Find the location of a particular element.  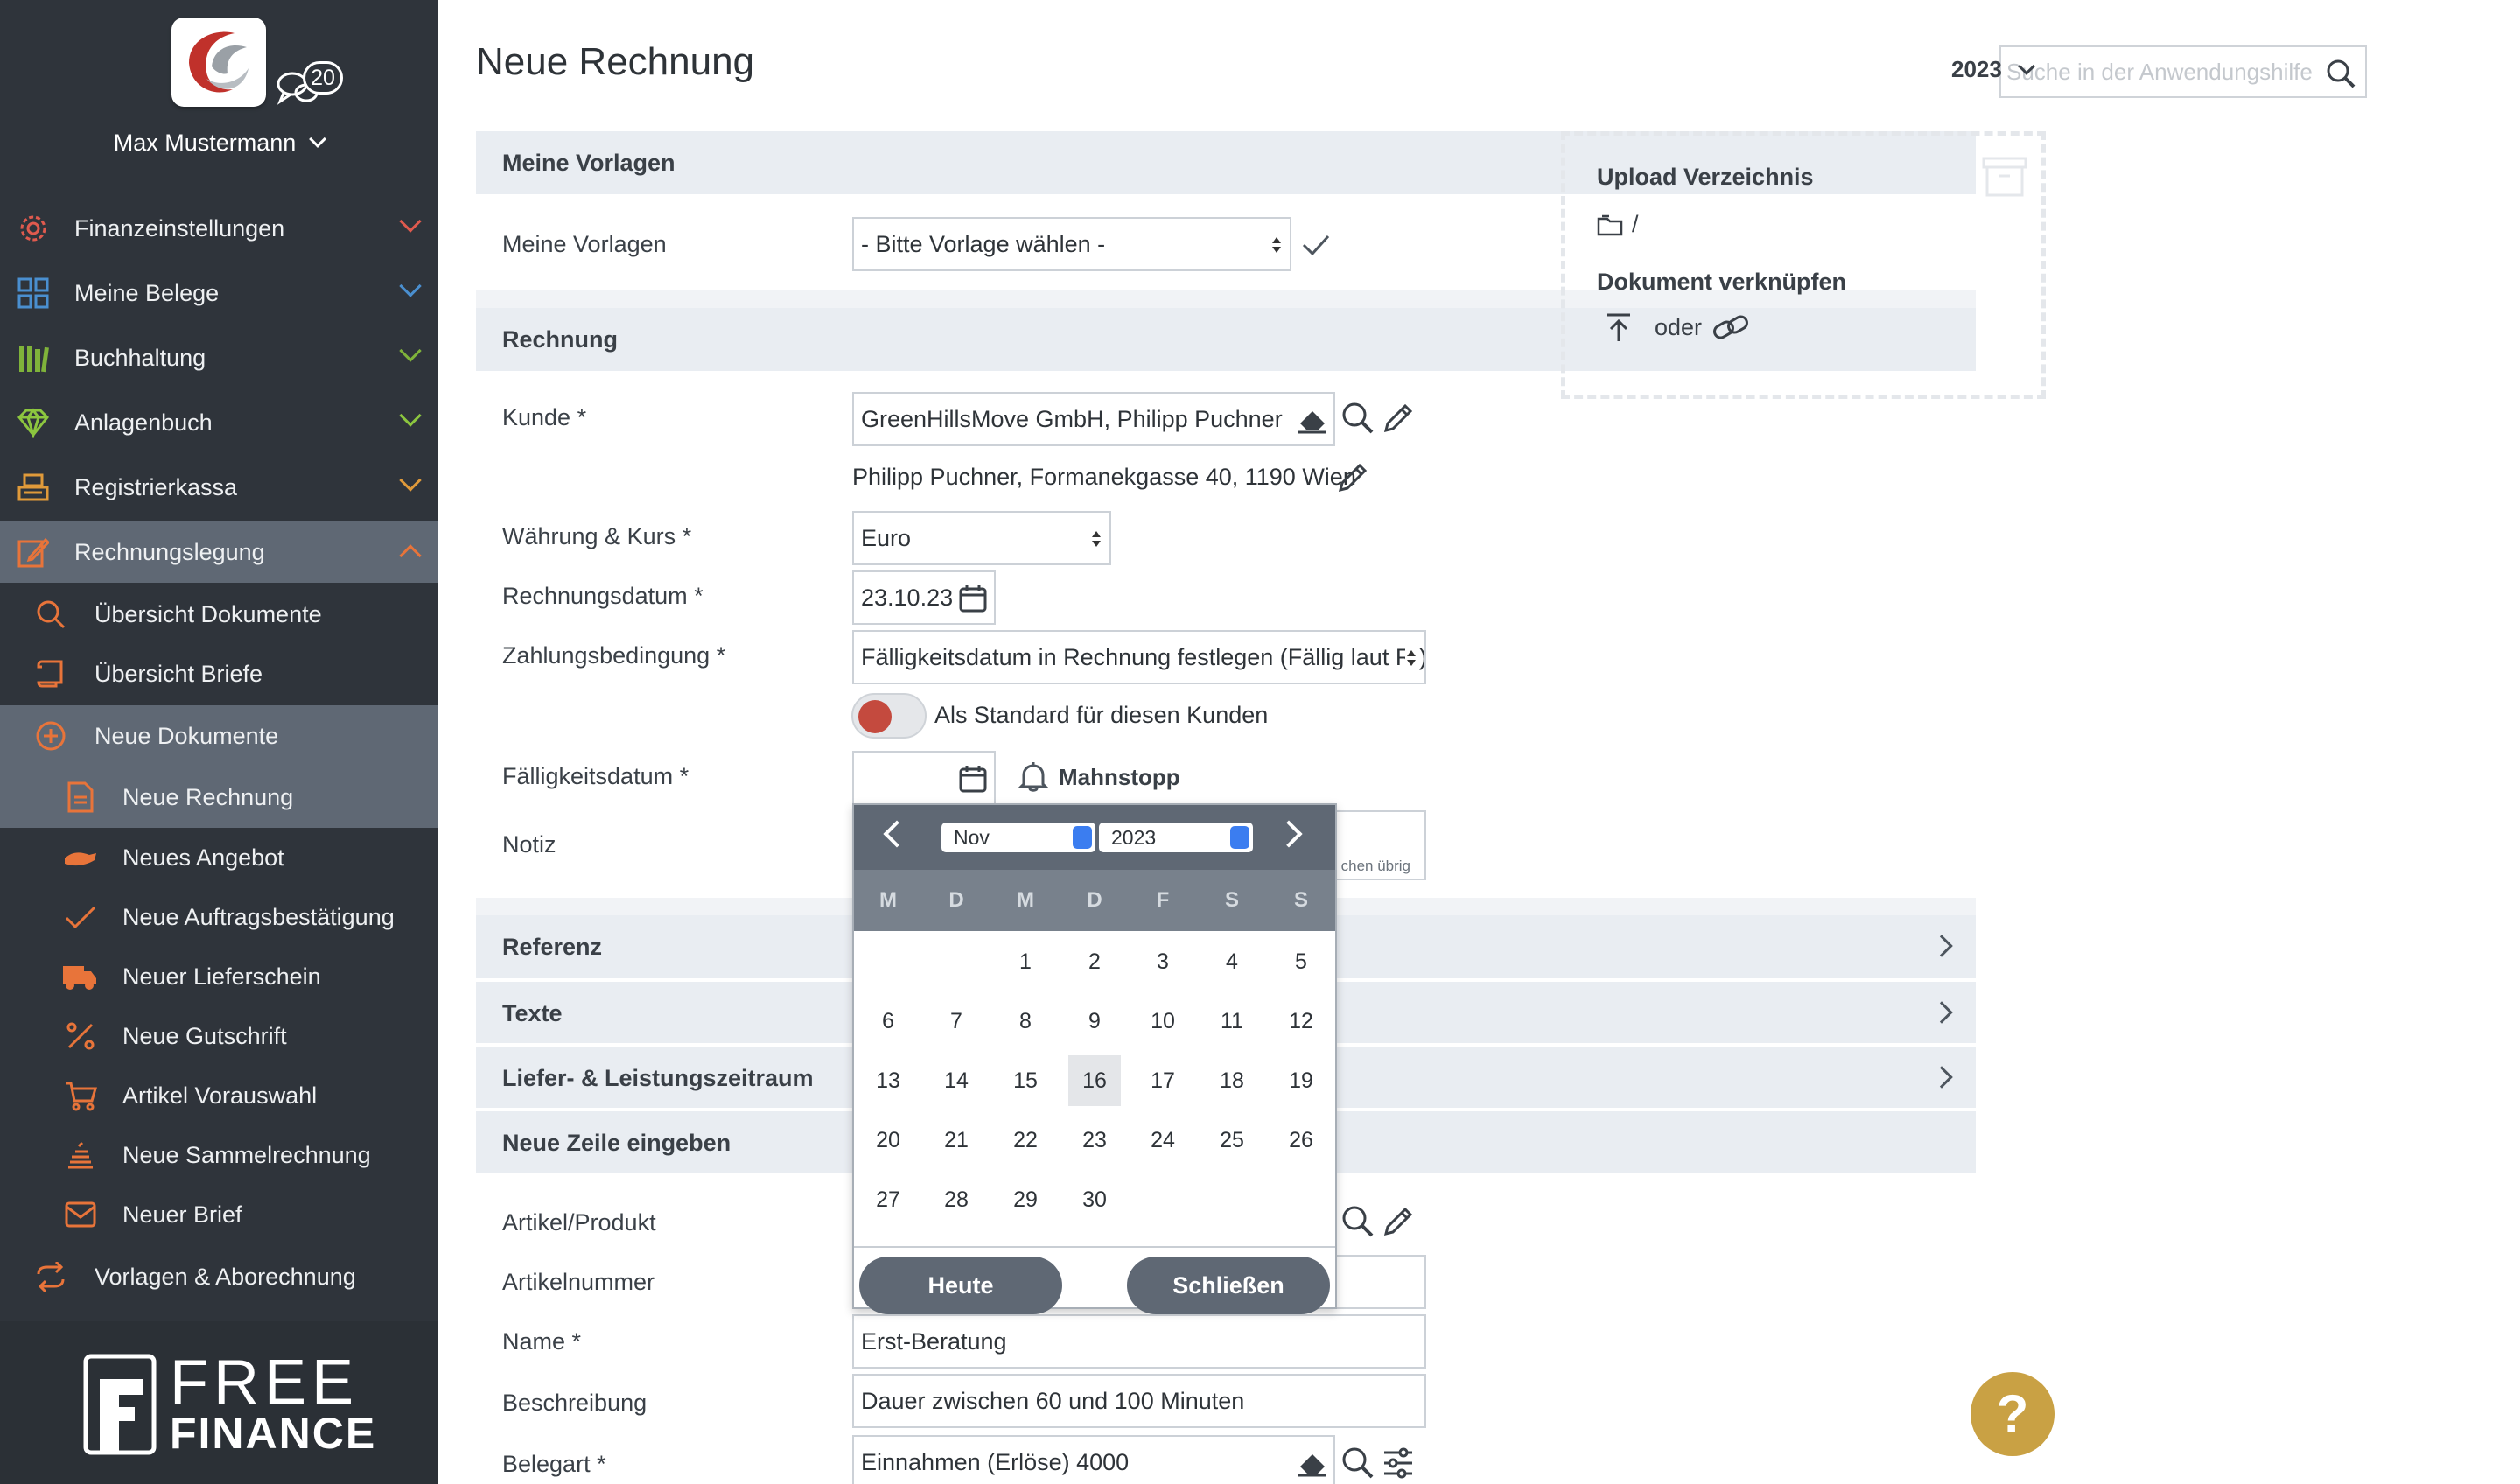

calendar-day: 22 is located at coordinates (1025, 1140).